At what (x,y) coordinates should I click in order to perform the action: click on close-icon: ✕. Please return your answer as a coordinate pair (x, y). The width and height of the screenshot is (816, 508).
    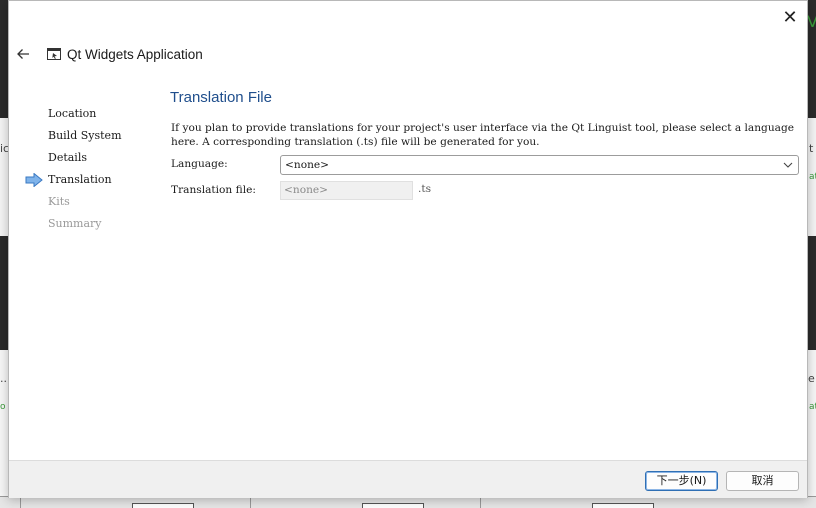
    Looking at the image, I should click on (790, 17).